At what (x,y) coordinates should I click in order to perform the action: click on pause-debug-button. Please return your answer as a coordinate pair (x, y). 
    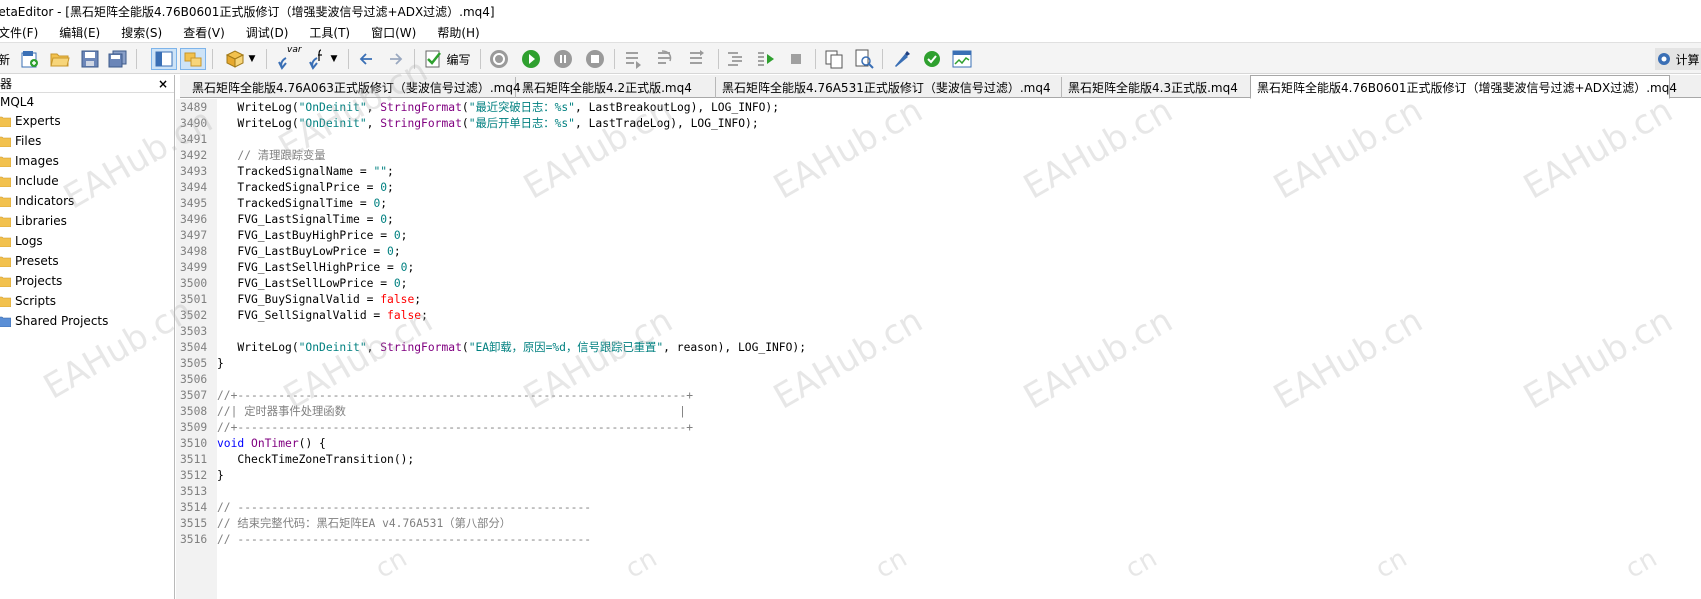
    Looking at the image, I should click on (563, 59).